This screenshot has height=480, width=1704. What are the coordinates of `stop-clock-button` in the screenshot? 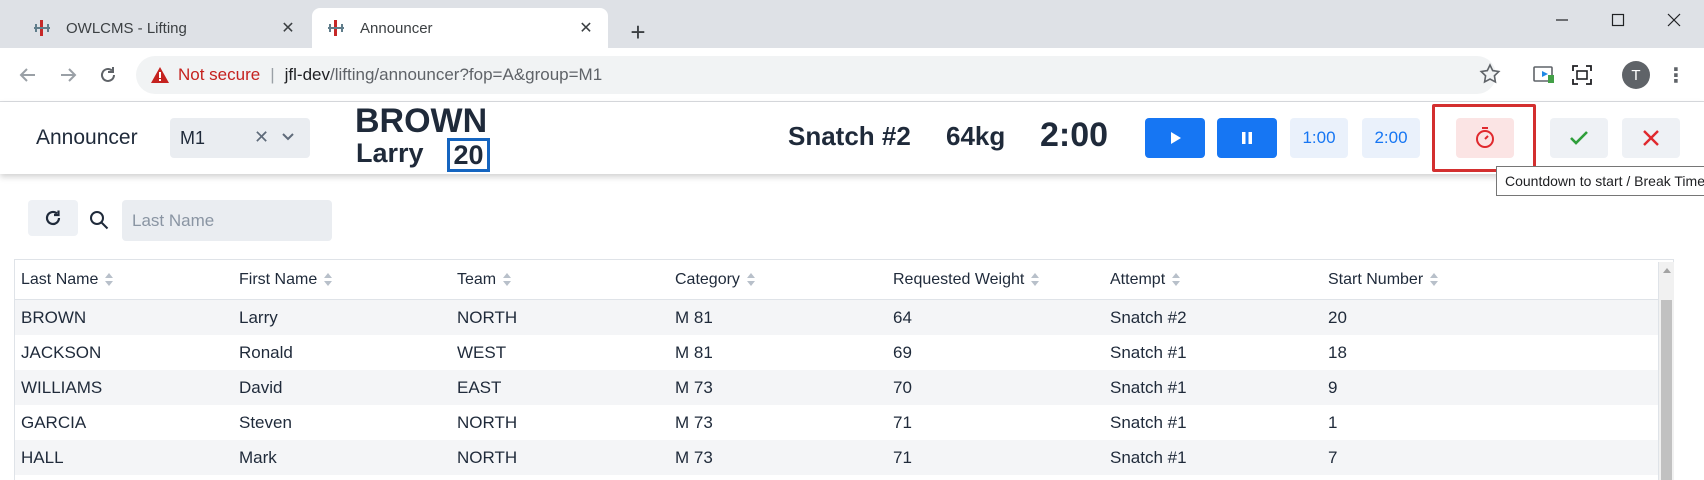 It's located at (1247, 138).